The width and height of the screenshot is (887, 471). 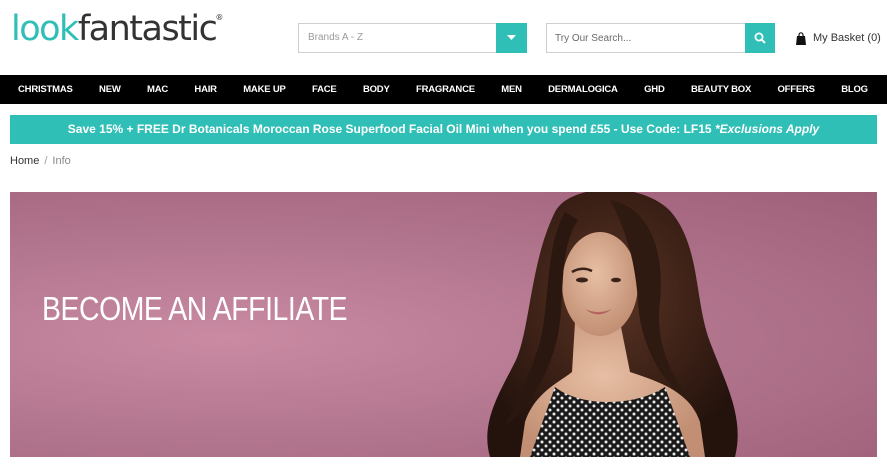 What do you see at coordinates (376, 89) in the screenshot?
I see `nav-item-body: BODY` at bounding box center [376, 89].